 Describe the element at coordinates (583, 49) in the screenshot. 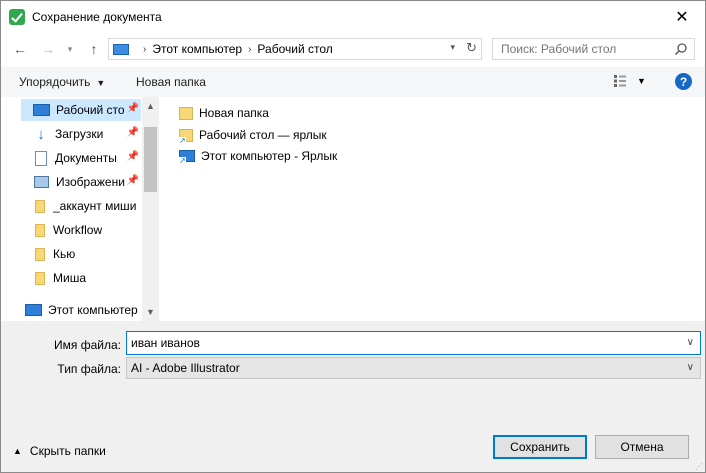

I see `search-input` at that location.